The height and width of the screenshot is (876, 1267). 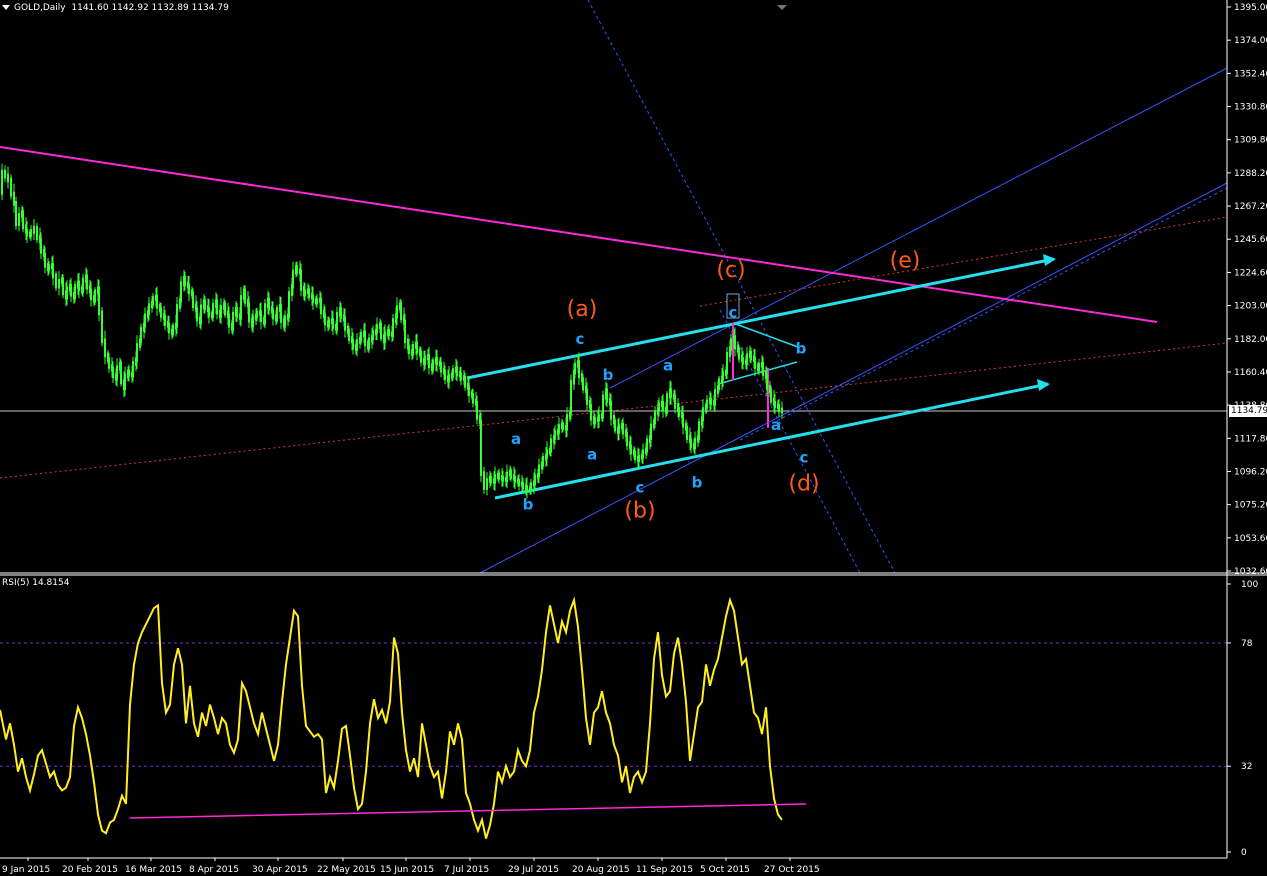 I want to click on shift-marker-icon, so click(x=782, y=7).